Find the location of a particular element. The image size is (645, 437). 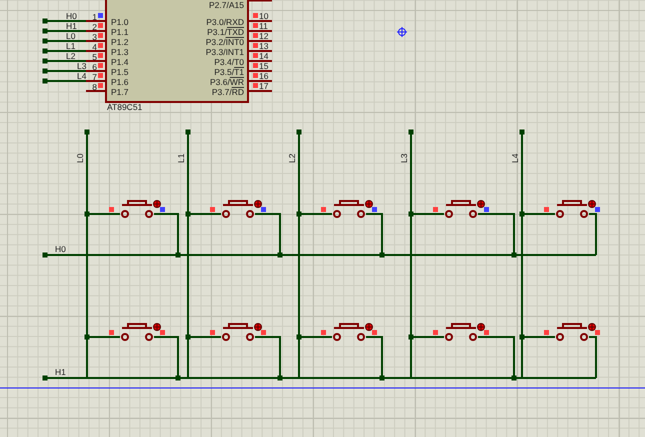

pin-number: 11 is located at coordinates (263, 26).